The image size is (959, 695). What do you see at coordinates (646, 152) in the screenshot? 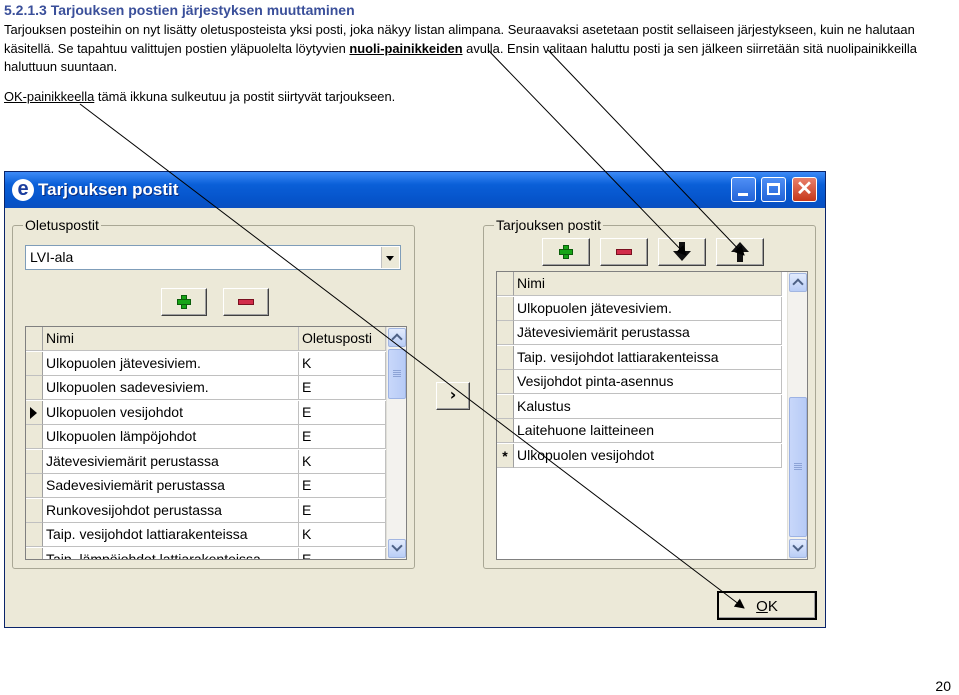
I see `callout-arrow-up-button` at bounding box center [646, 152].